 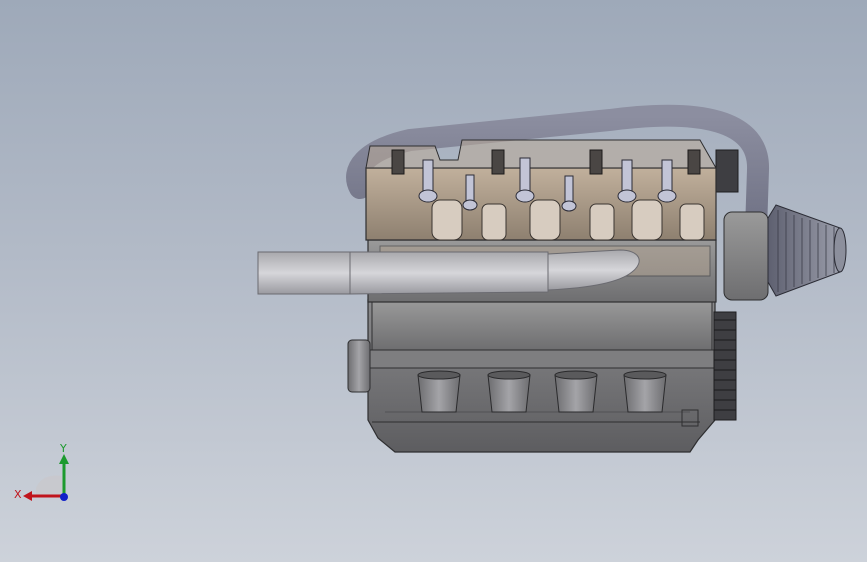 What do you see at coordinates (64, 459) in the screenshot?
I see `y-axis-arrow` at bounding box center [64, 459].